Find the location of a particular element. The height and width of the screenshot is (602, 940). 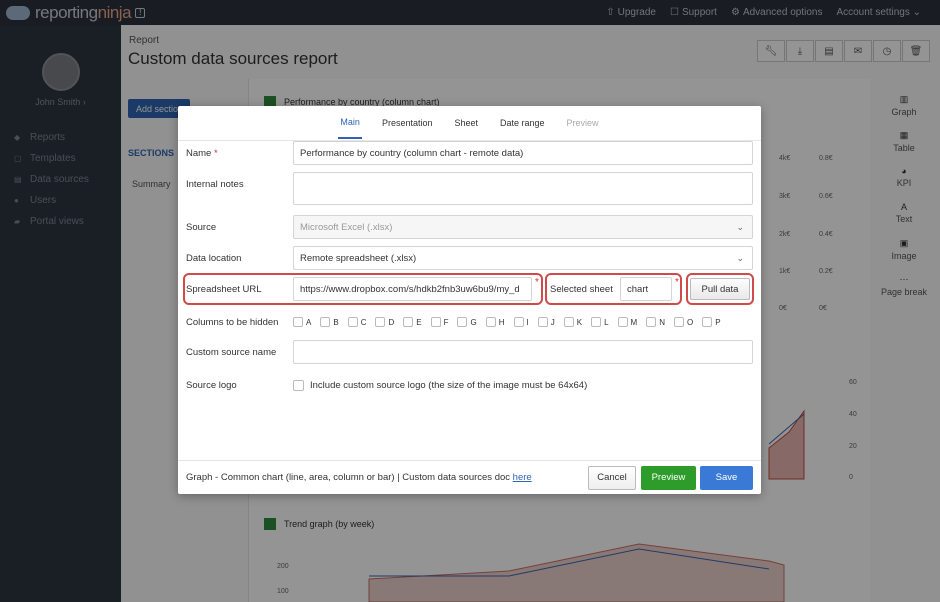

column-checkbox-b: B is located at coordinates (329, 322).